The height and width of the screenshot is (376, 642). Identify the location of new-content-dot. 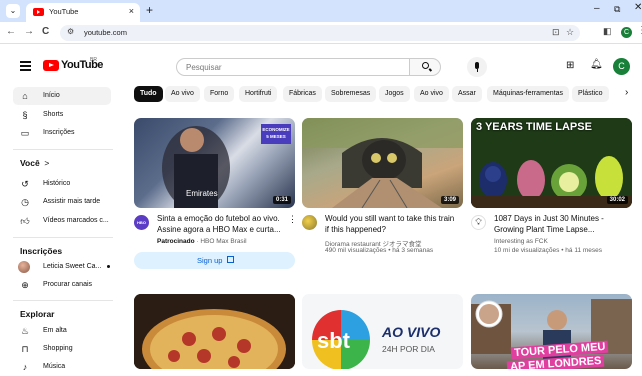
(108, 266).